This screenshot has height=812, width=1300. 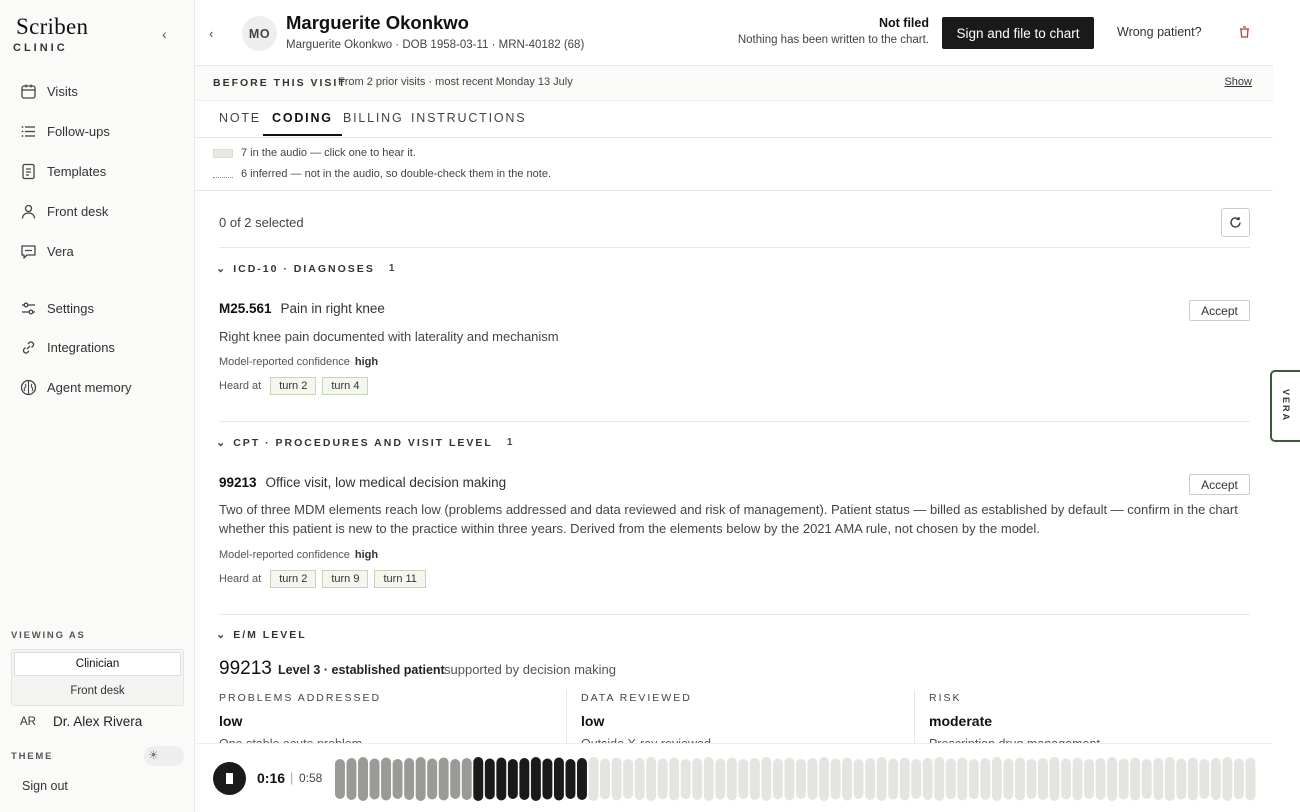 I want to click on role-clinician: Clinician, so click(x=97, y=664).